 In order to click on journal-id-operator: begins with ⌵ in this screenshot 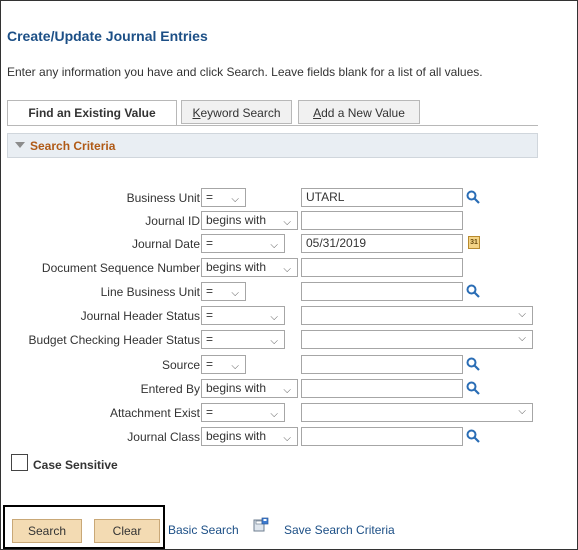, I will do `click(249, 220)`.